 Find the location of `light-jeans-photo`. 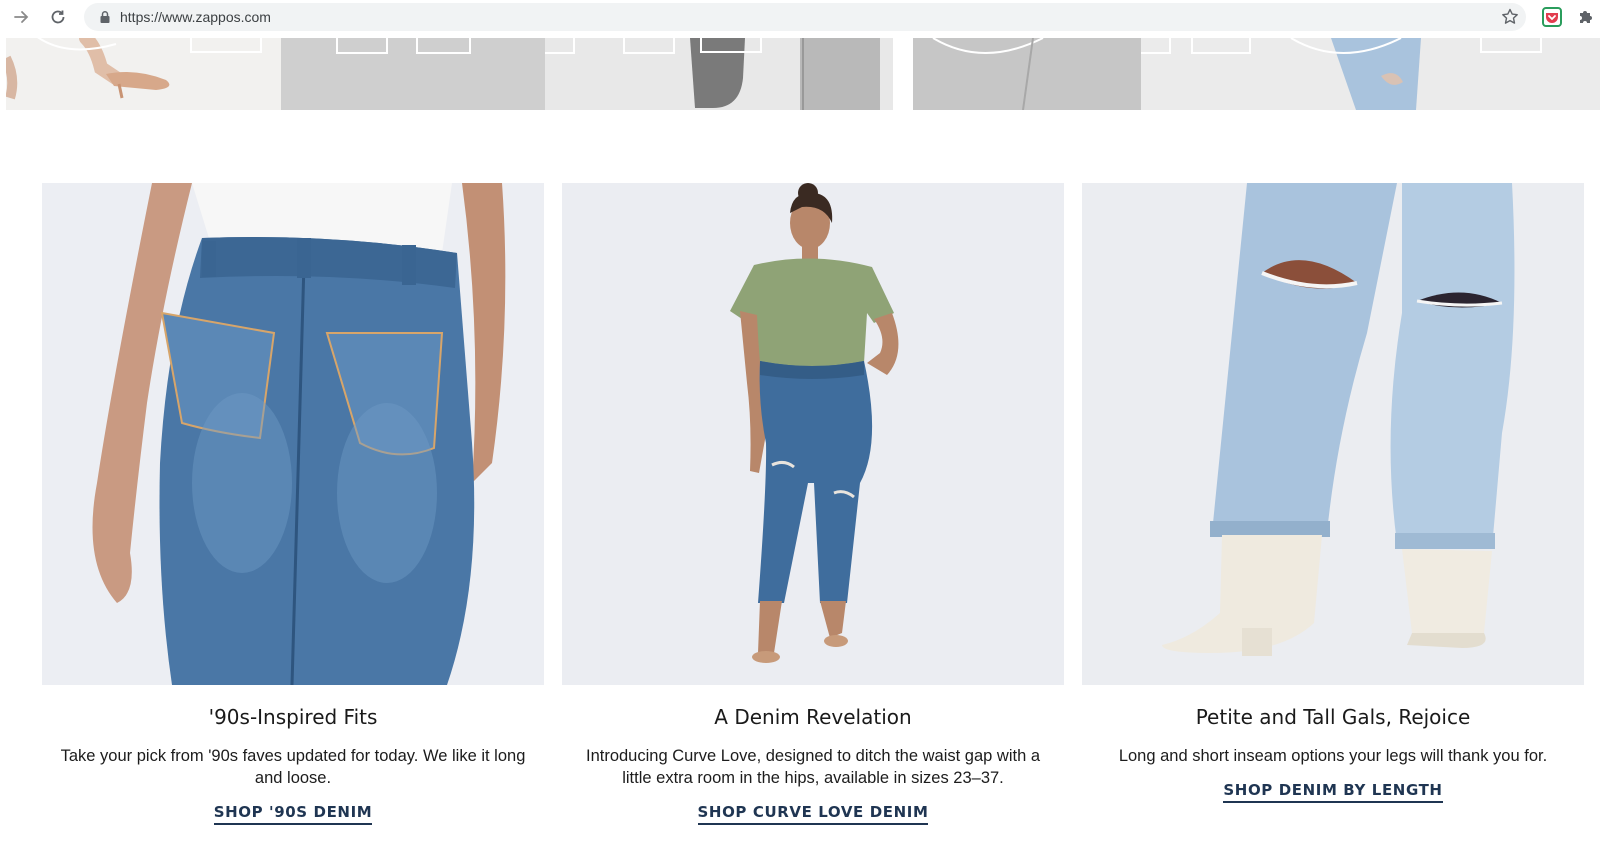

light-jeans-photo is located at coordinates (1416, 74).